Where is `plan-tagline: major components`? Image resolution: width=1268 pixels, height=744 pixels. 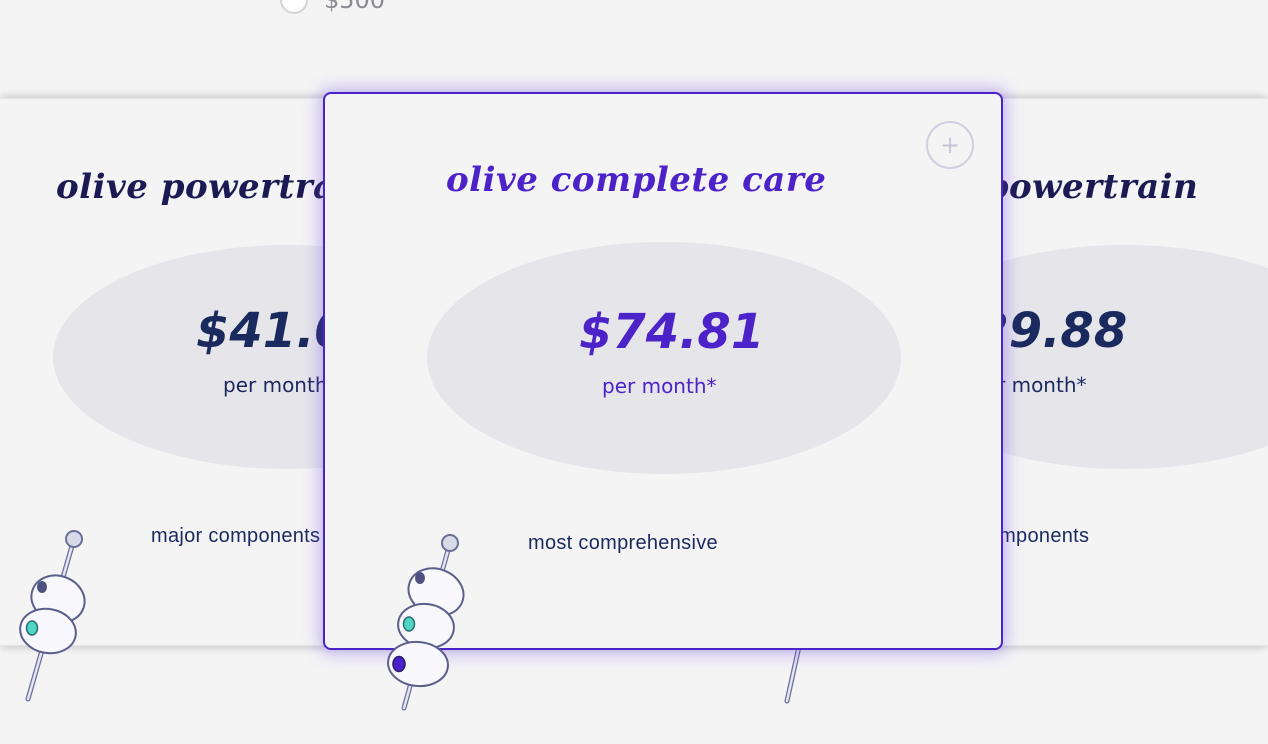
plan-tagline: major components is located at coordinates (236, 536).